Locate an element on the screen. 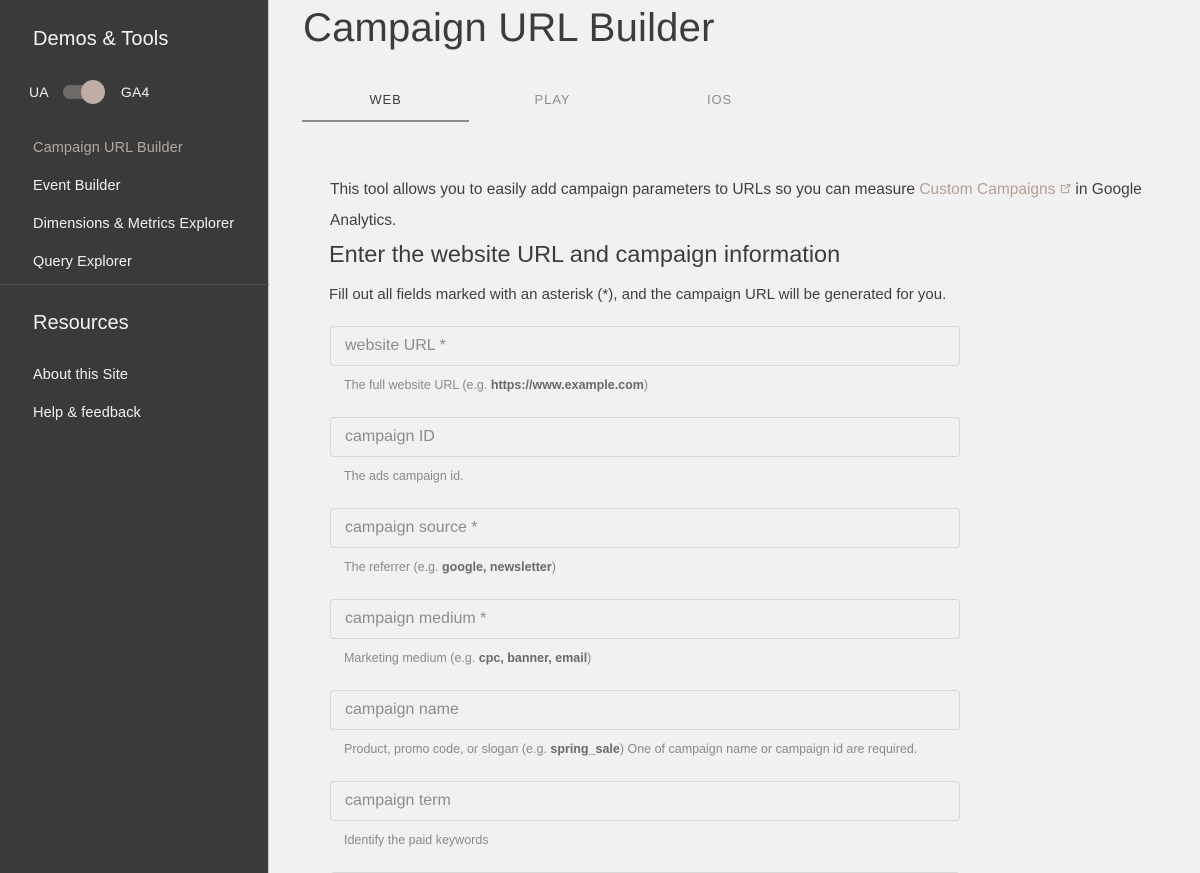 The height and width of the screenshot is (873, 1200). help-prefix: Identify the paid keywords is located at coordinates (416, 840).